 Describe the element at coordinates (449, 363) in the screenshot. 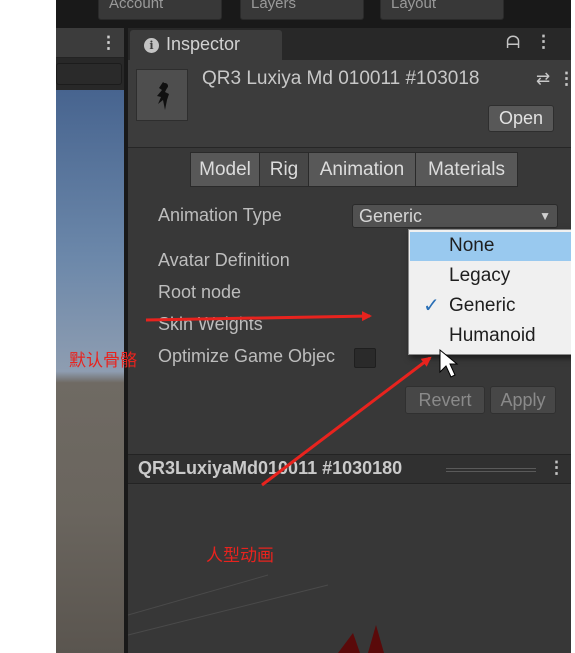

I see `mouse-cursor-icon` at that location.